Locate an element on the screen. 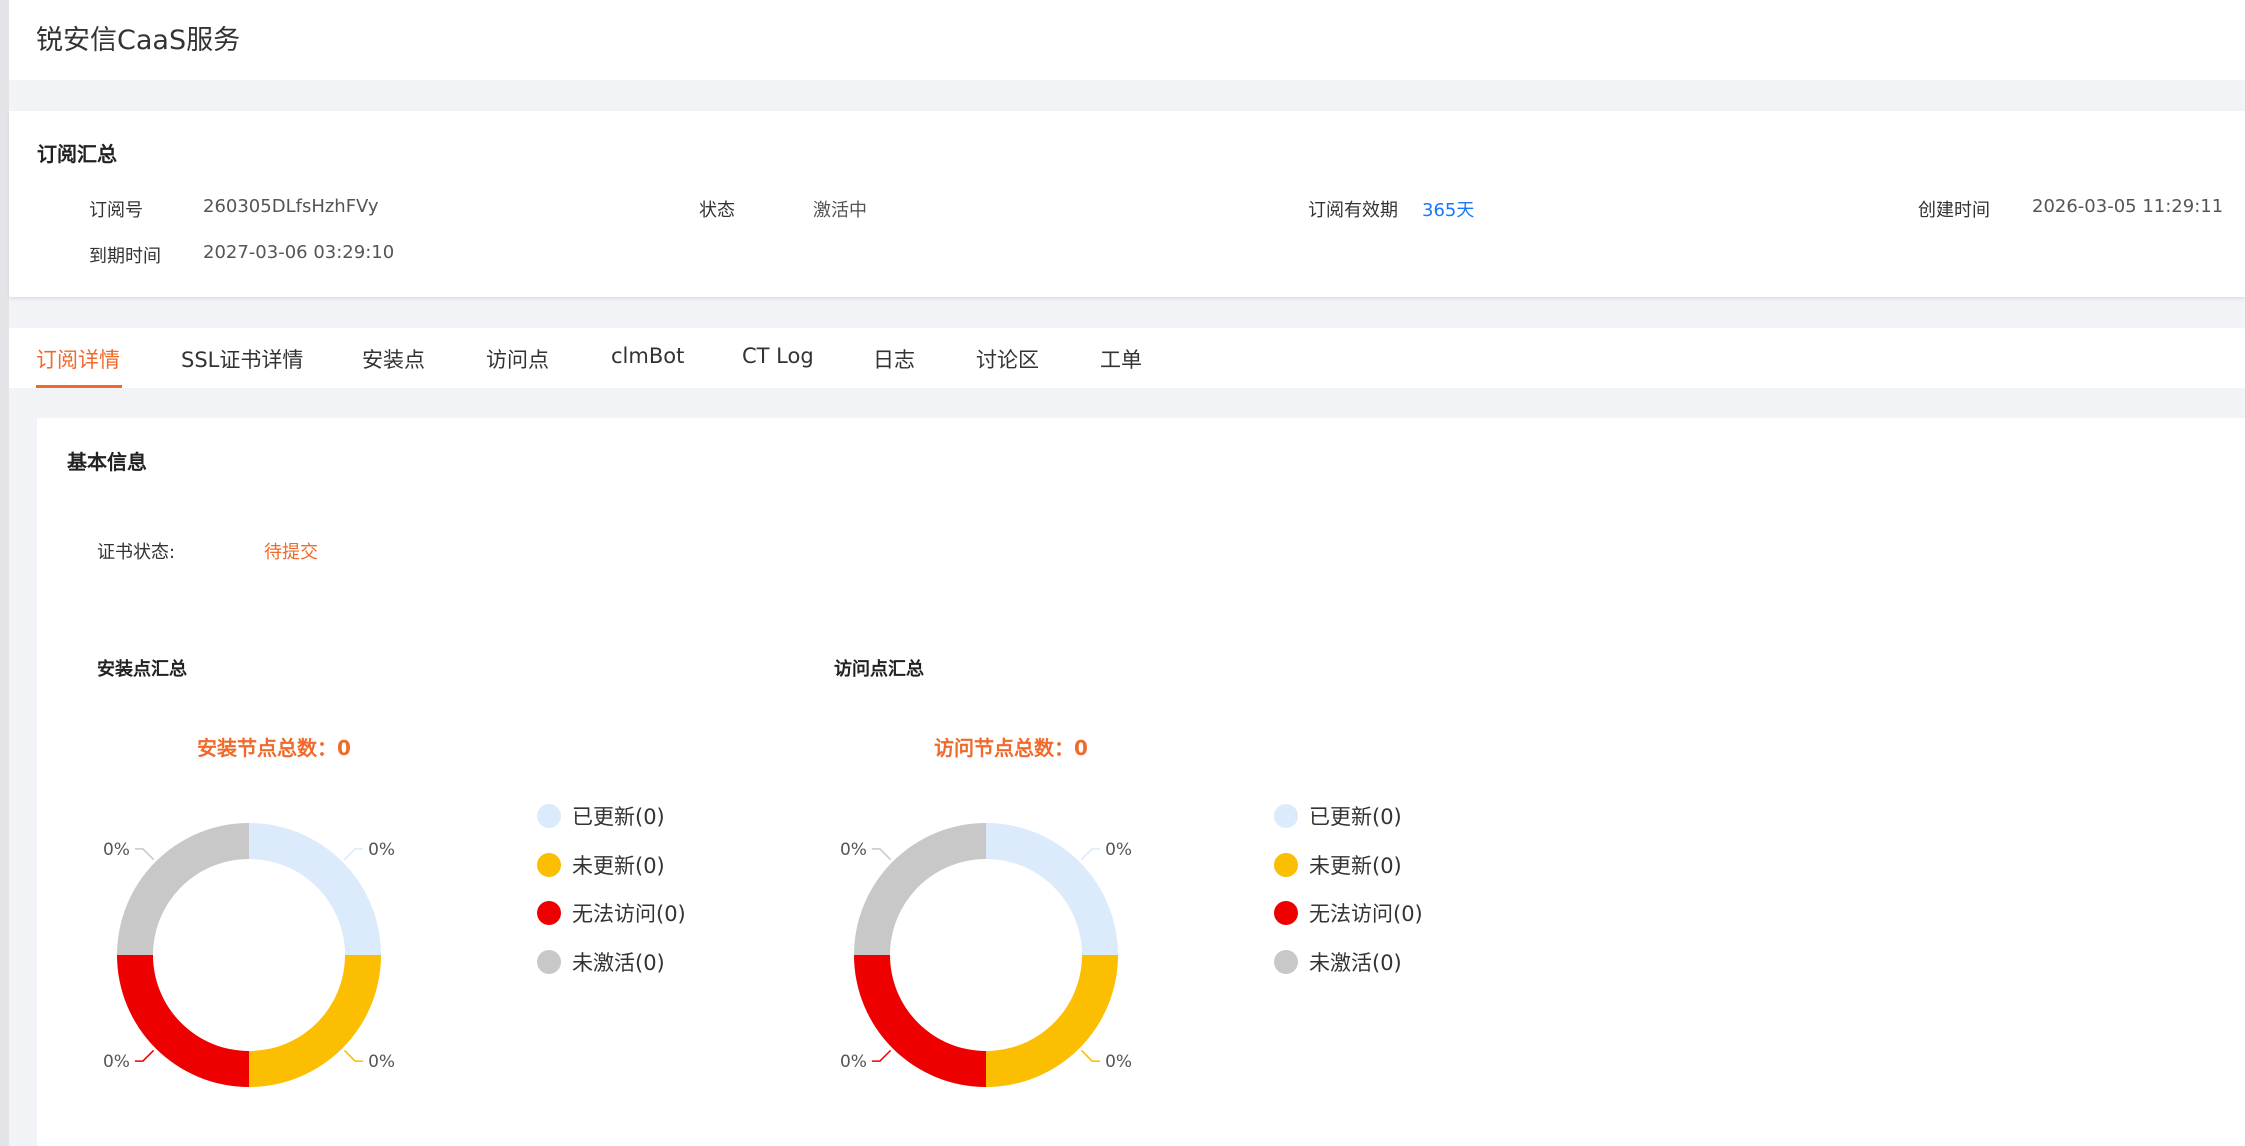 This screenshot has width=2245, height=1146. tab-install-points: 安装点 is located at coordinates (393, 359).